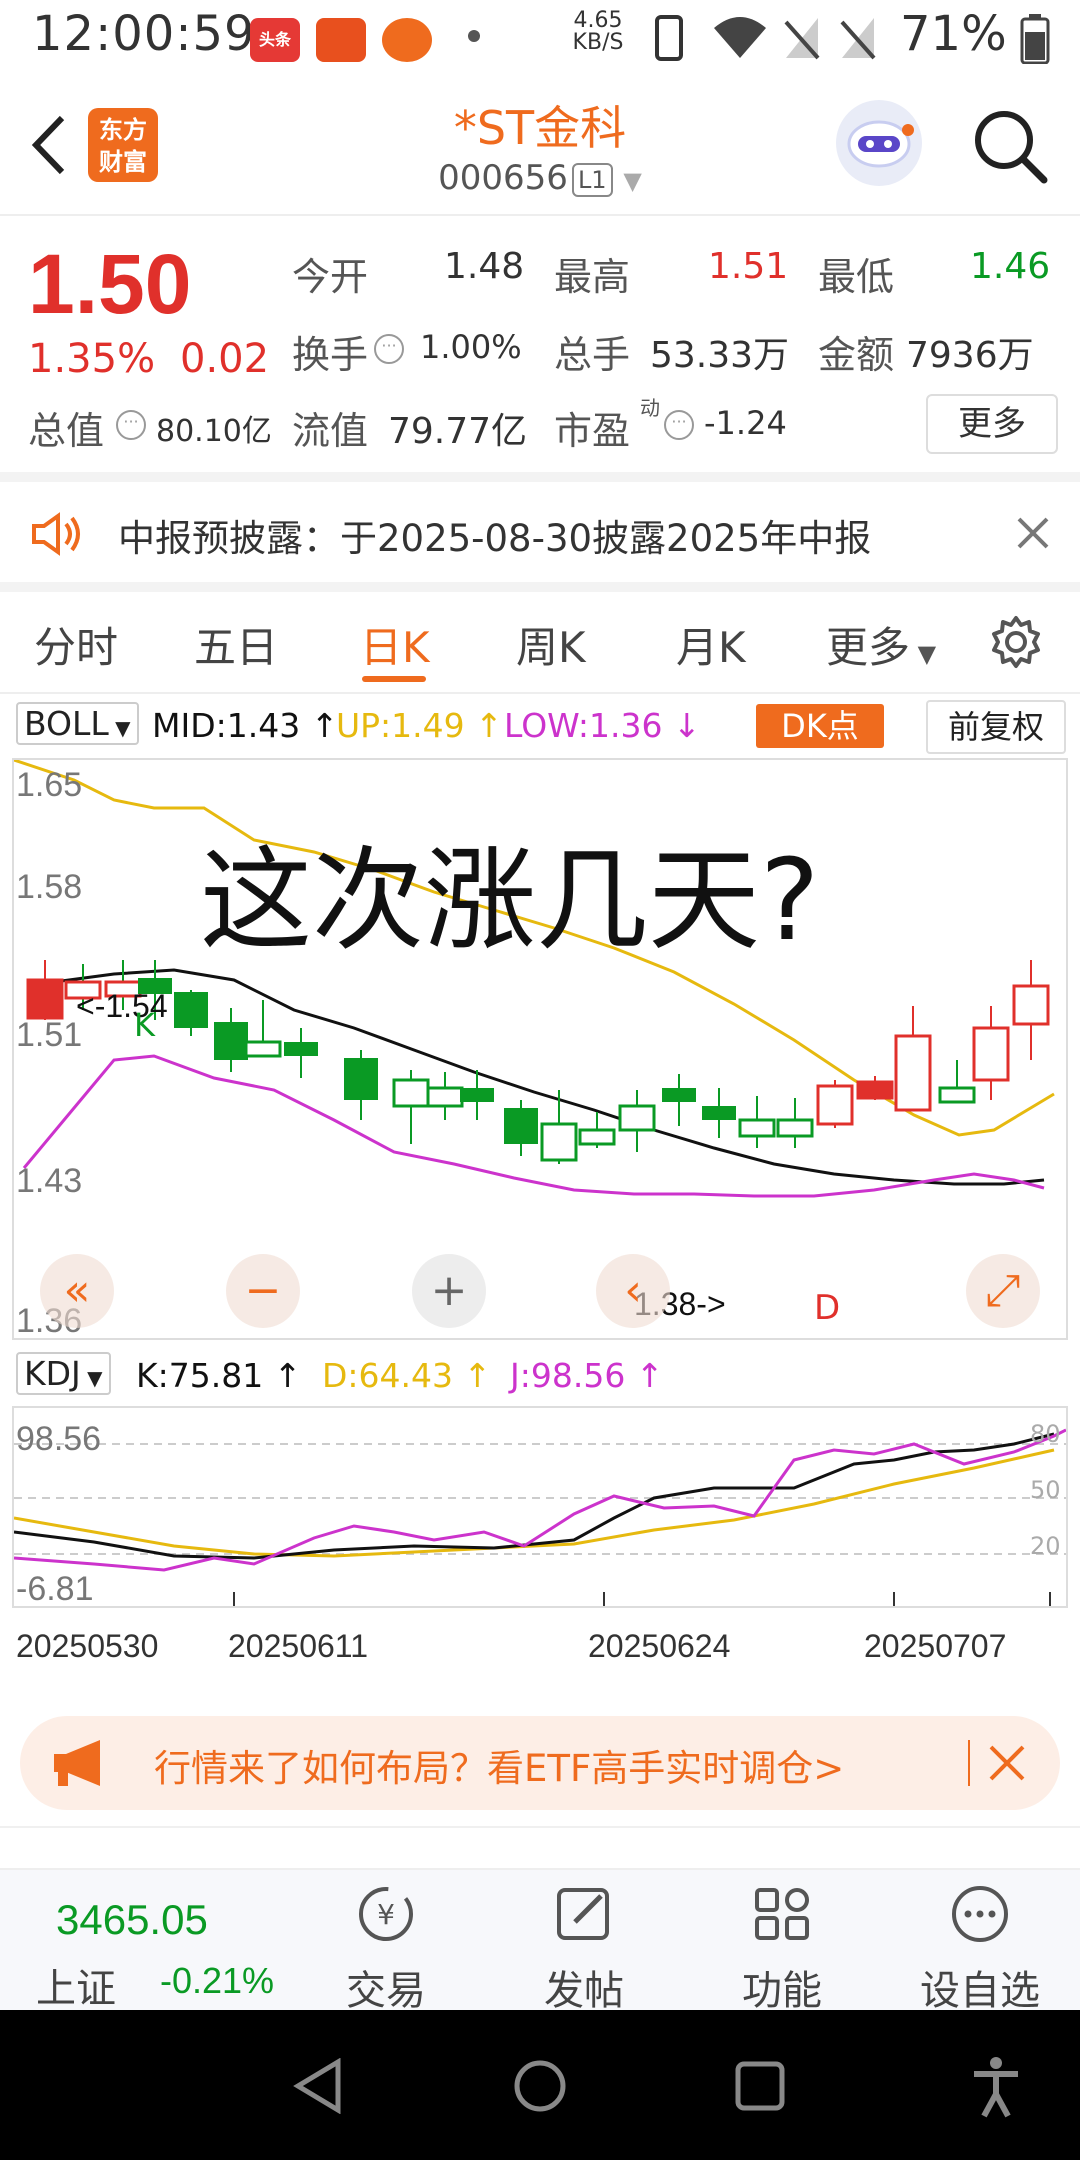 The height and width of the screenshot is (2160, 1080). What do you see at coordinates (782, 1948) in the screenshot?
I see `nav-functions: 功能` at bounding box center [782, 1948].